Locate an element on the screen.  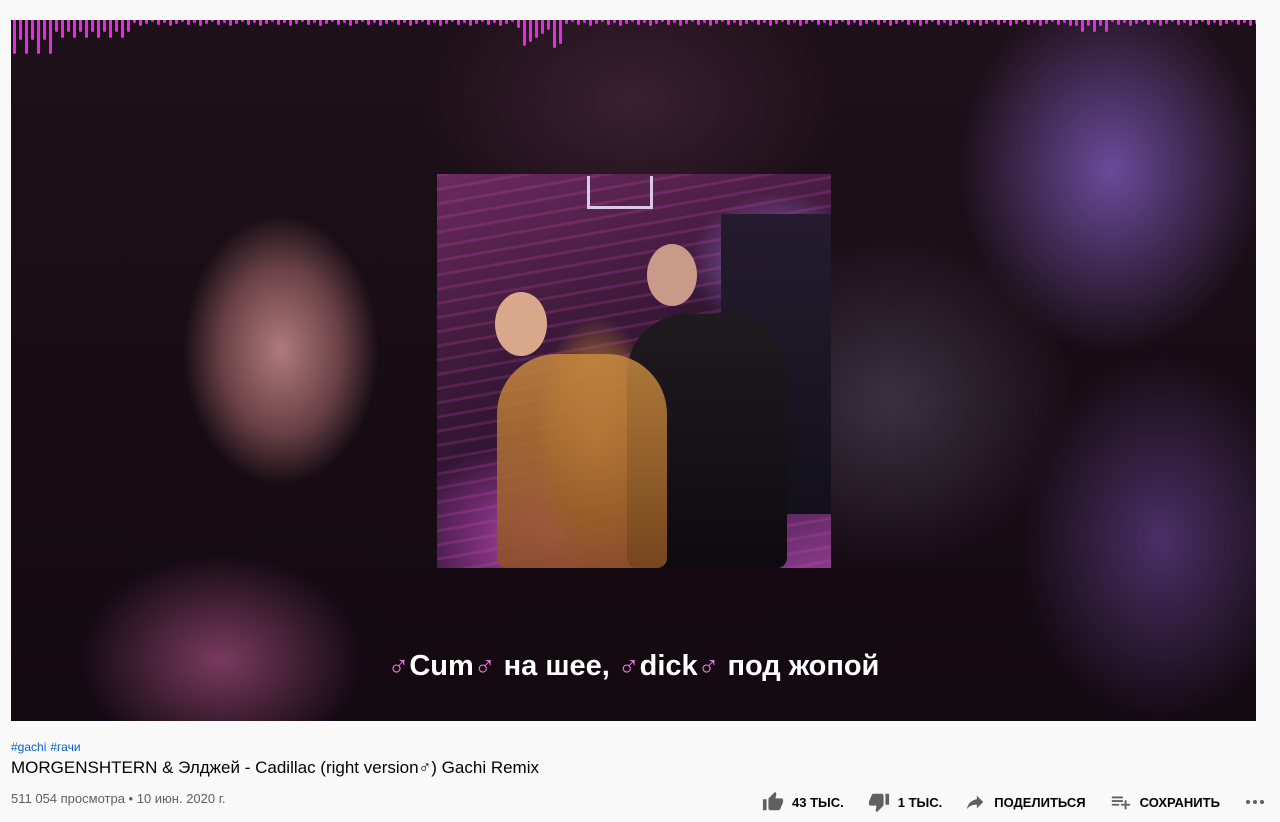
lyric-word: dick is located at coordinates (668, 666).